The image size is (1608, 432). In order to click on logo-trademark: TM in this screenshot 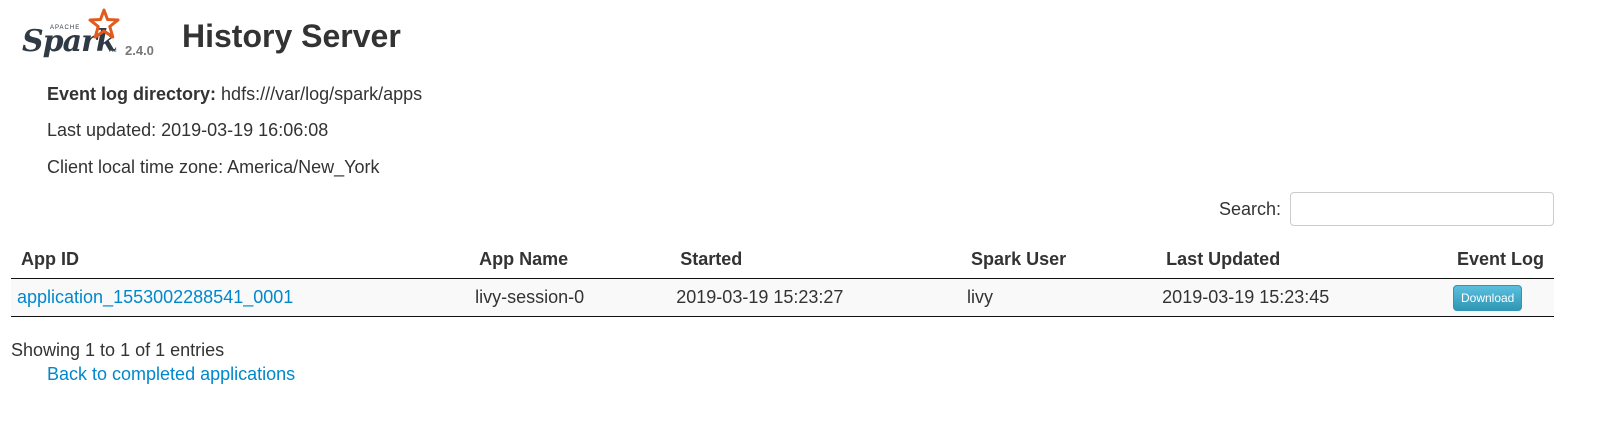, I will do `click(112, 51)`.